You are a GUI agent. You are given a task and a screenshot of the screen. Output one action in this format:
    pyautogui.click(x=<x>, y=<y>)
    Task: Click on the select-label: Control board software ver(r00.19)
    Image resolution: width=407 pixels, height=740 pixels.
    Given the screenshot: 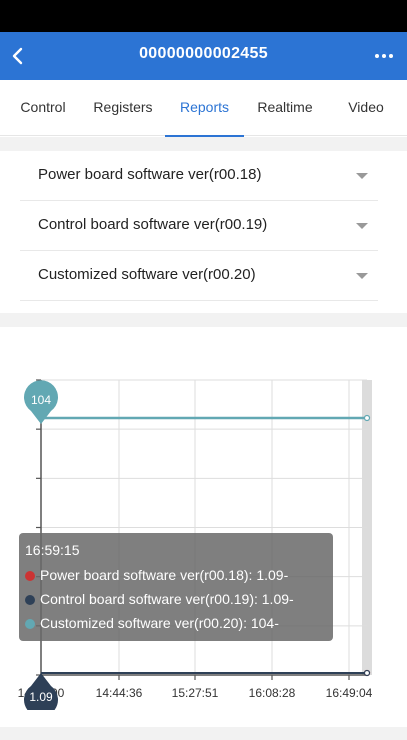 What is the action you would take?
    pyautogui.click(x=153, y=224)
    